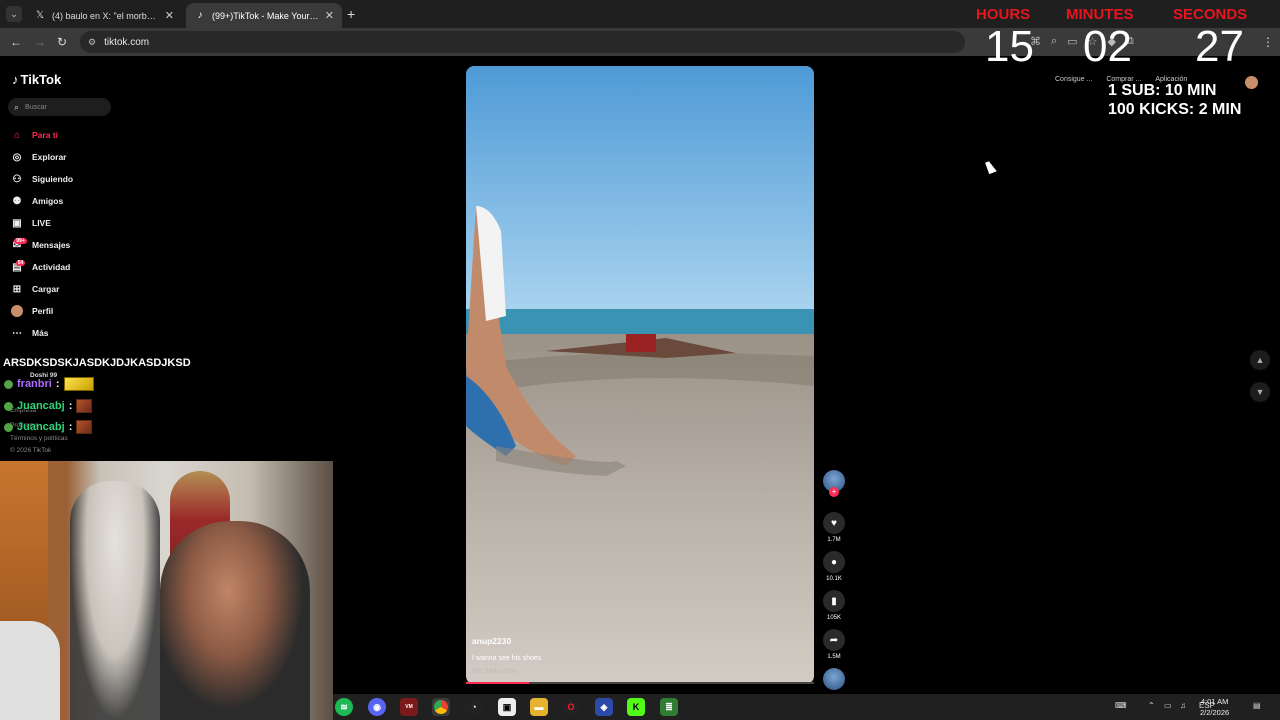 The height and width of the screenshot is (720, 1280). I want to click on browser-tab-x: 𝕏 (4) baulo en X: "el morboso era ✕, so click(104, 15).